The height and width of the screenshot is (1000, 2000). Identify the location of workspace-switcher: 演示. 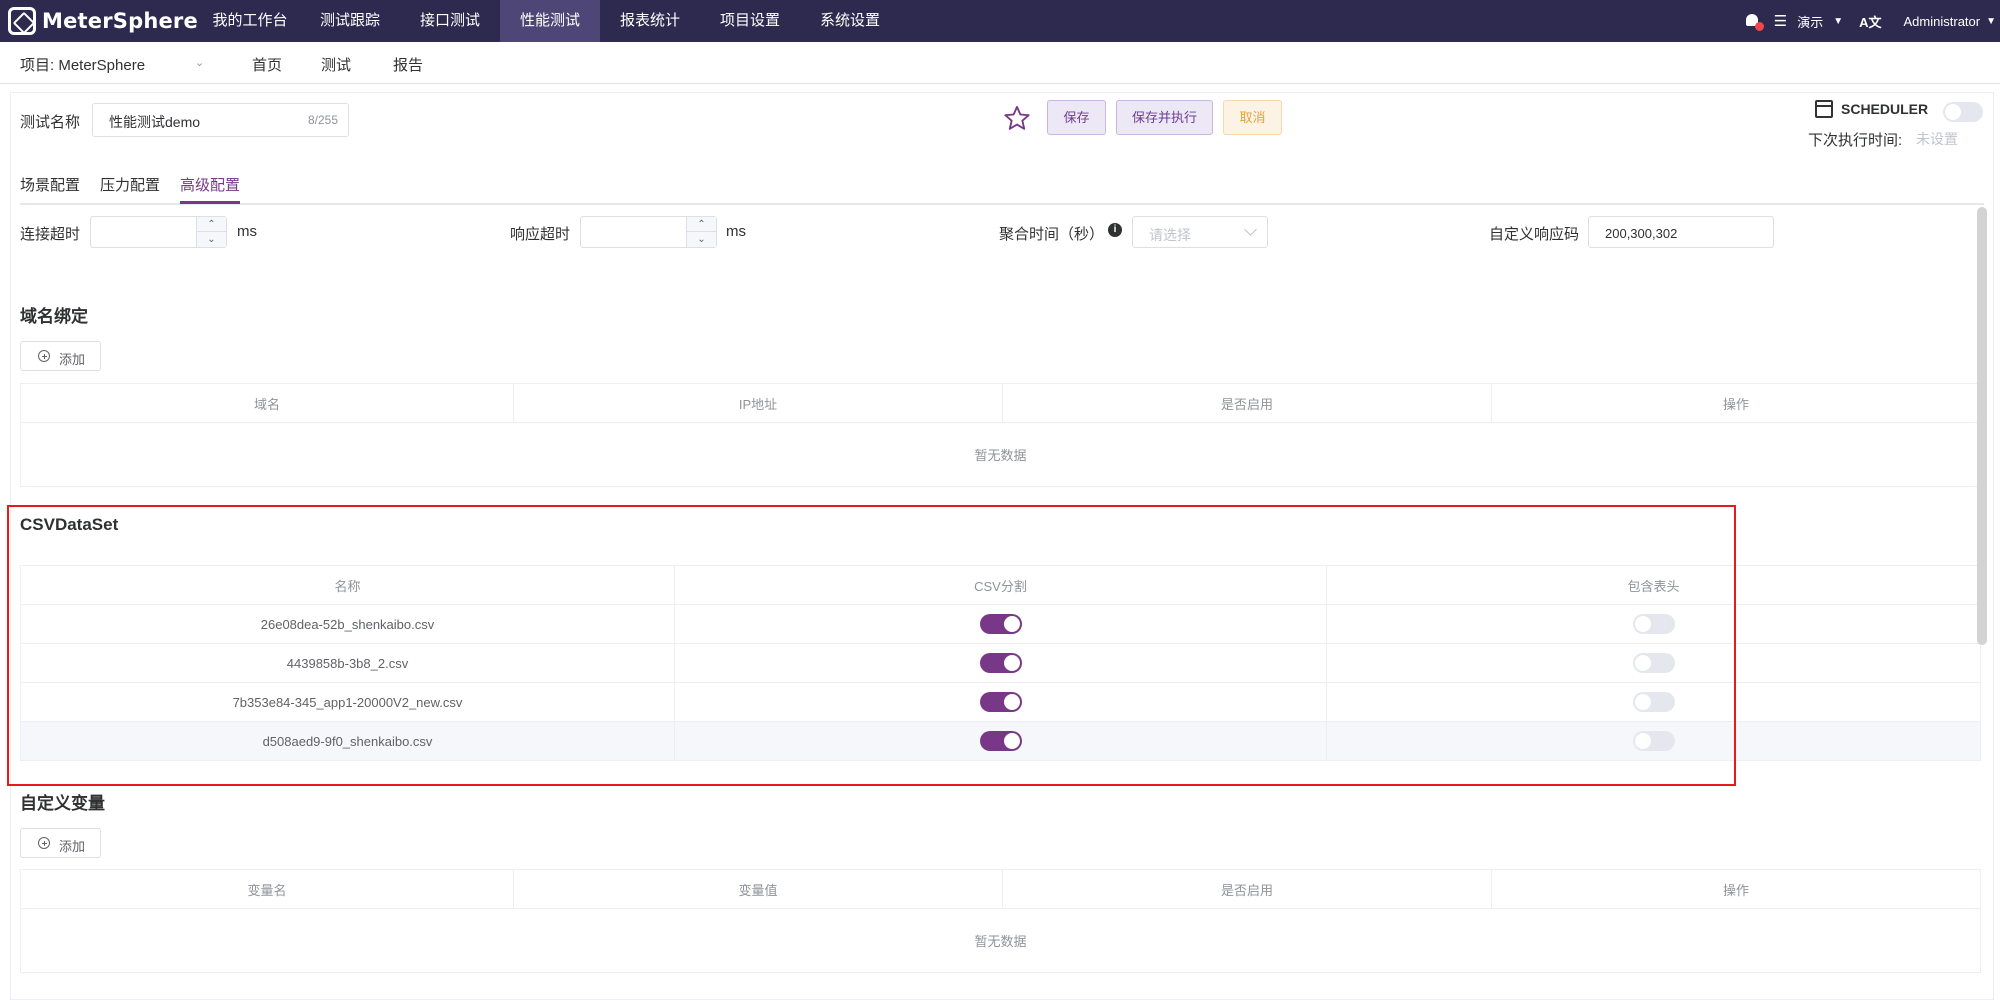
(1810, 21).